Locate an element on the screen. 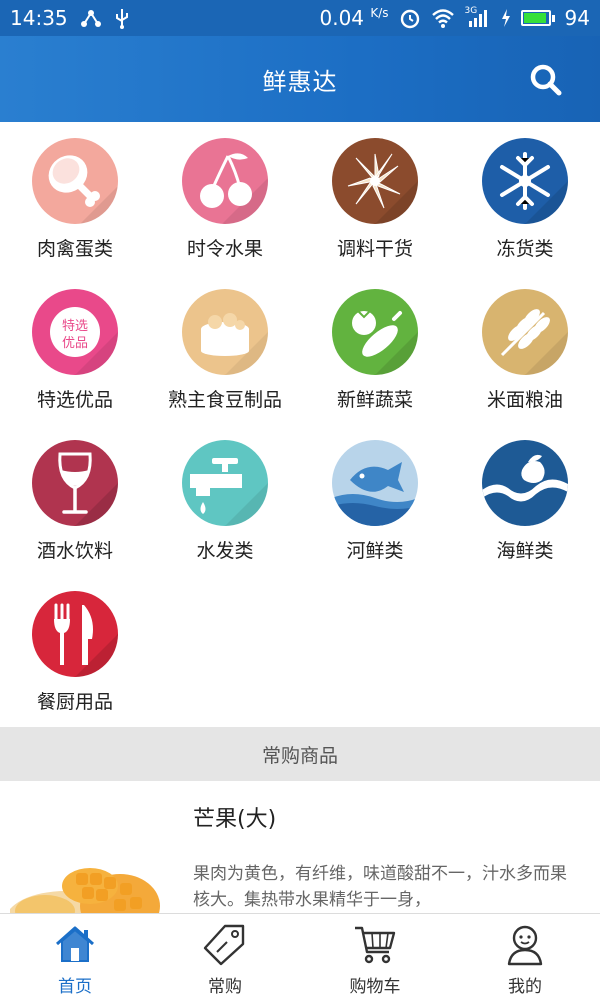  product-description: 果肉为黄色，有纤维，味道酸甜不一，汁水多而果核大。集热带水果精华于一身， is located at coordinates (380, 887).